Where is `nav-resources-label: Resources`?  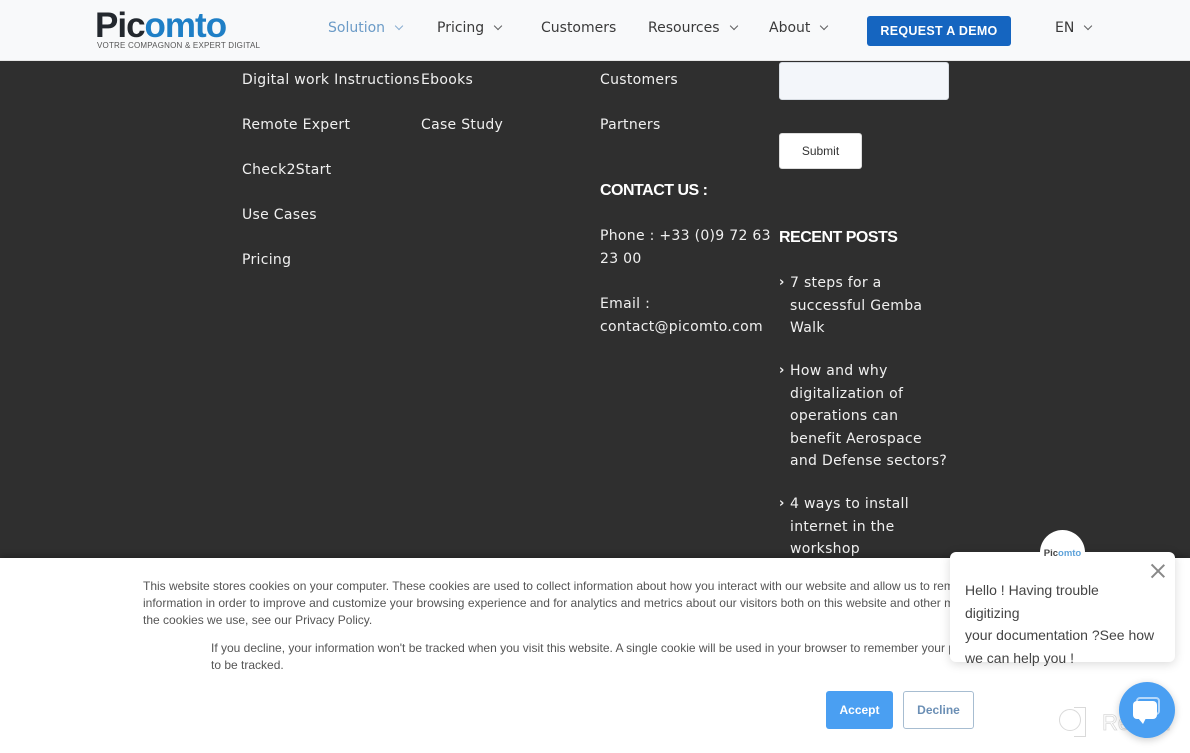 nav-resources-label: Resources is located at coordinates (684, 28).